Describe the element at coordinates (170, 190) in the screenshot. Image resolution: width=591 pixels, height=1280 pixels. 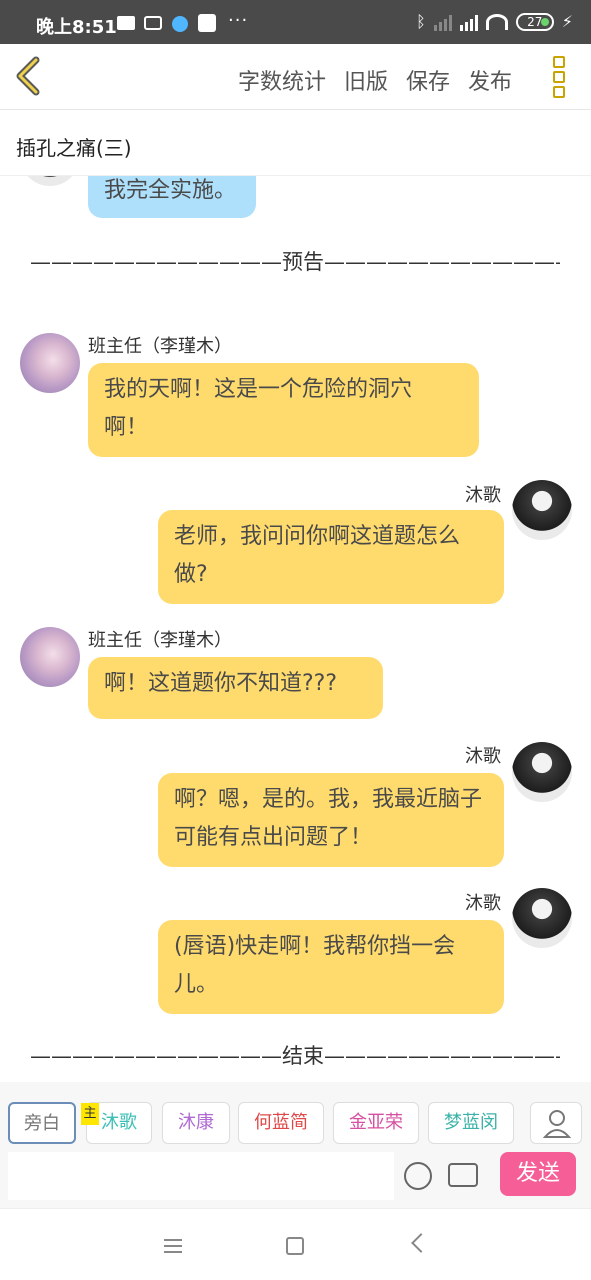
I see `message-text: 我完全实施。` at that location.